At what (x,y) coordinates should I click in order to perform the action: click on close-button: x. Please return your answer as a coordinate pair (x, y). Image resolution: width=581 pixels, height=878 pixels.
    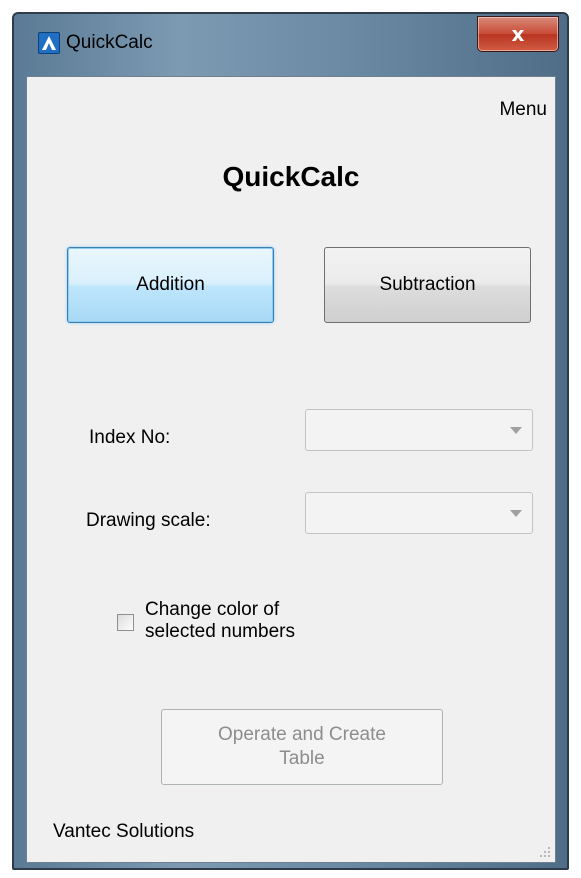
    Looking at the image, I should click on (518, 34).